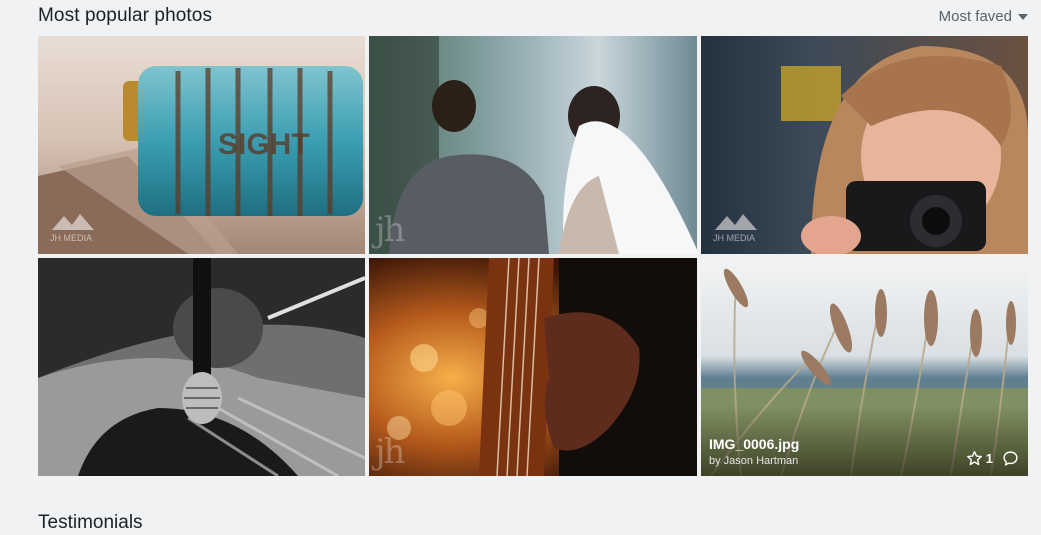  I want to click on fave-button: 1, so click(979, 458).